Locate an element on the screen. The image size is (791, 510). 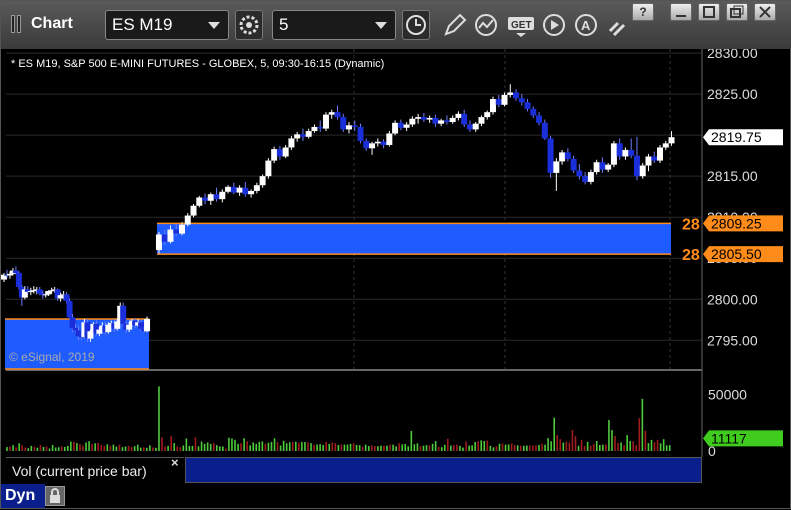
close-button is located at coordinates (765, 12).